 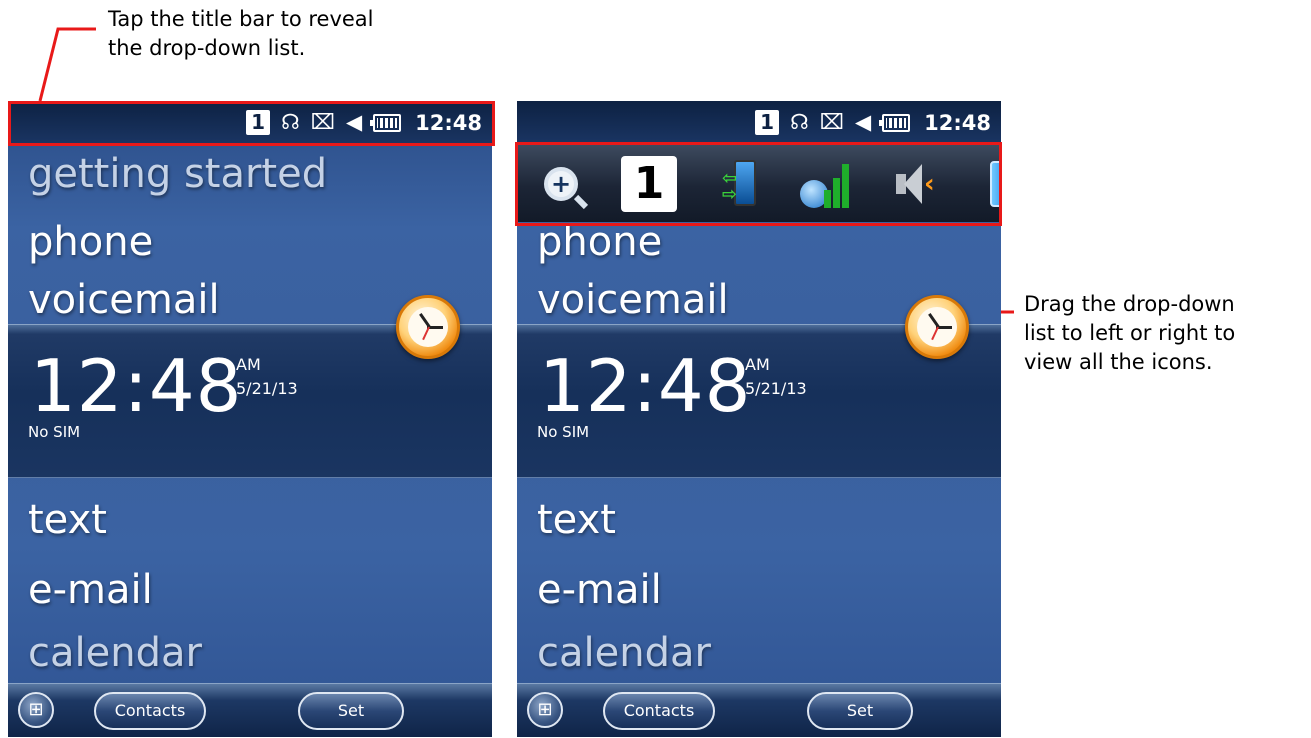 I want to click on activesync-icon: ⇦ ⇨, so click(x=741, y=184).